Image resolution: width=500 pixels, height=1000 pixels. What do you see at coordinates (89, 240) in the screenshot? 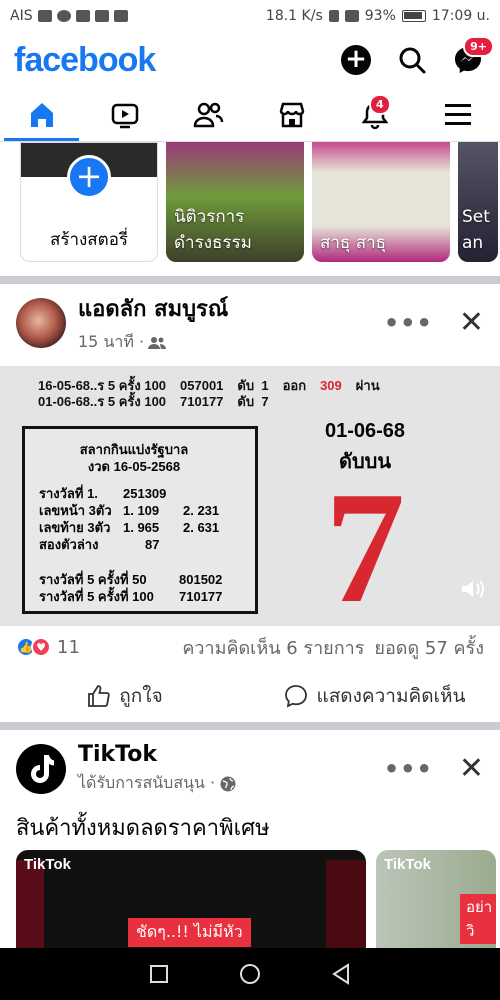
I see `create-story-label: สร้างสตอรี่` at bounding box center [89, 240].